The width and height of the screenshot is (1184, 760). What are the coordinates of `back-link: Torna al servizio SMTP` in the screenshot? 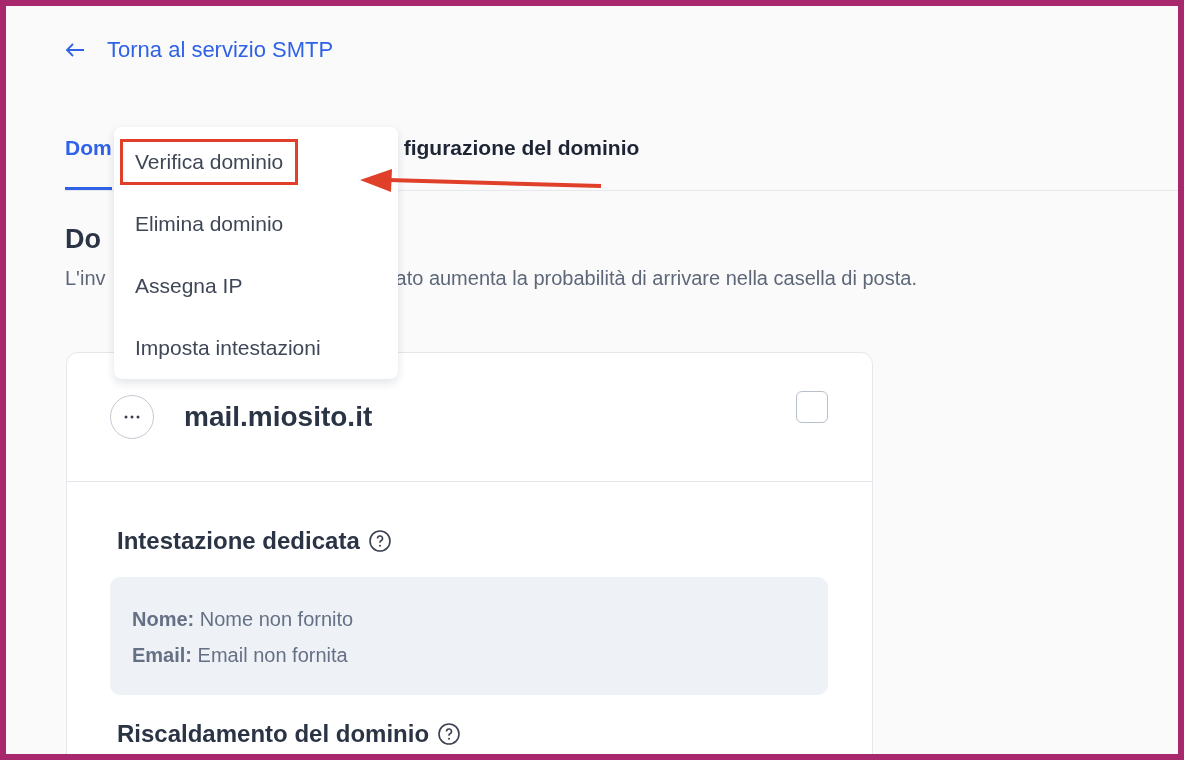 It's located at (199, 50).